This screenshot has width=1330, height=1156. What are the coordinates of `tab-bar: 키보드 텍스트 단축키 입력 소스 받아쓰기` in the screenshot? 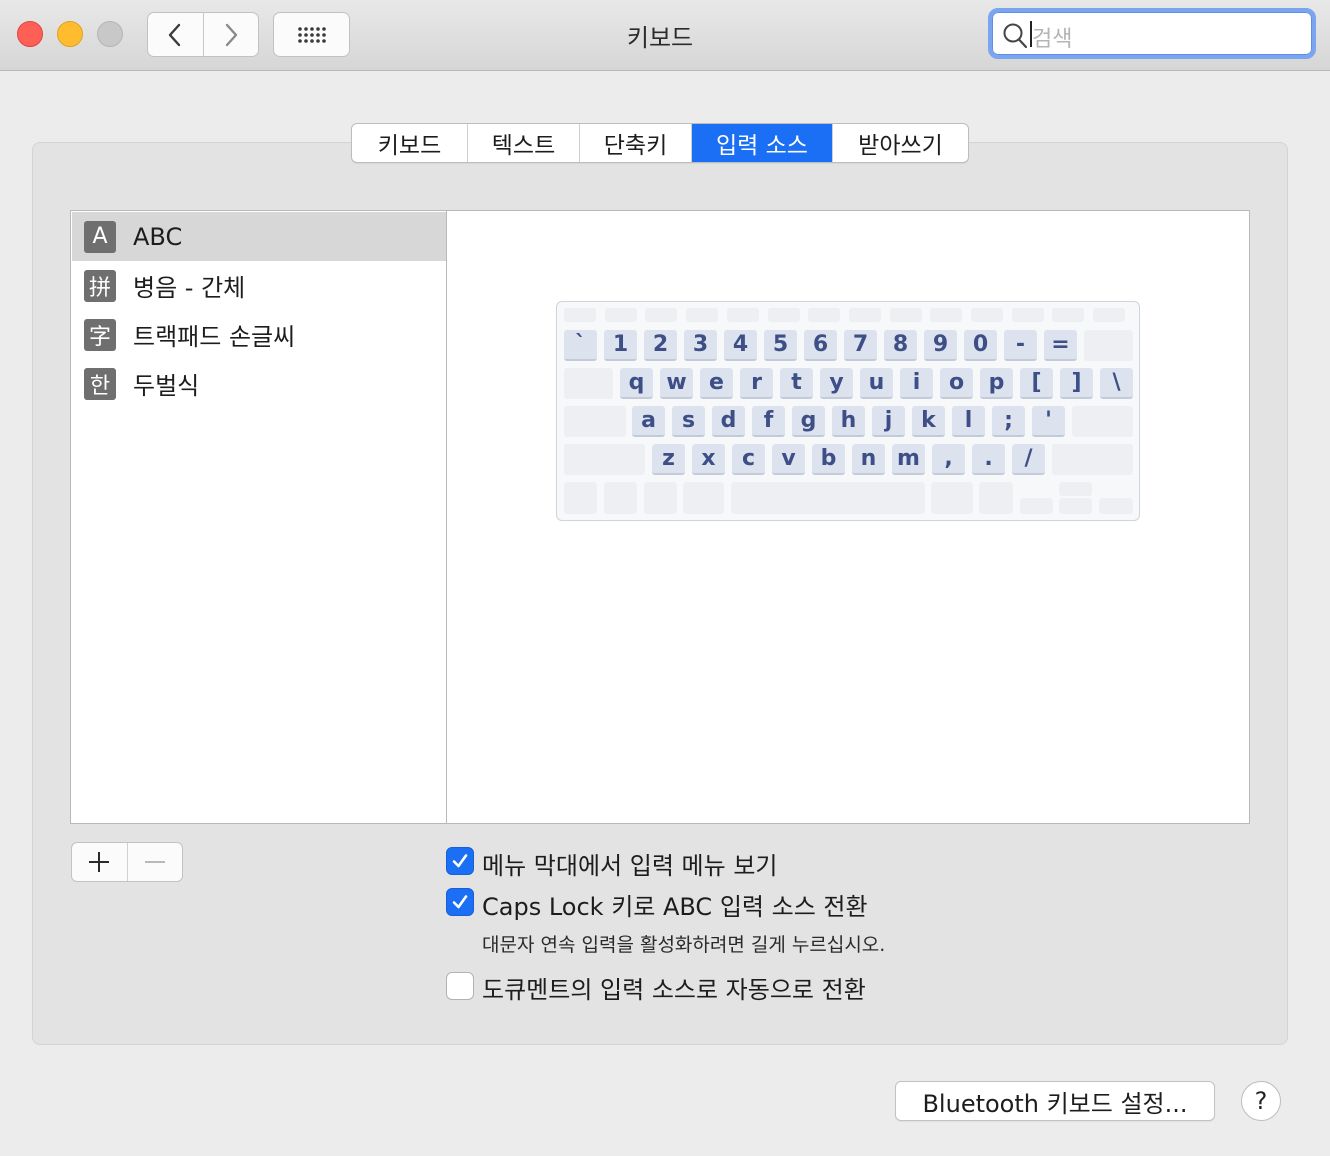 It's located at (660, 143).